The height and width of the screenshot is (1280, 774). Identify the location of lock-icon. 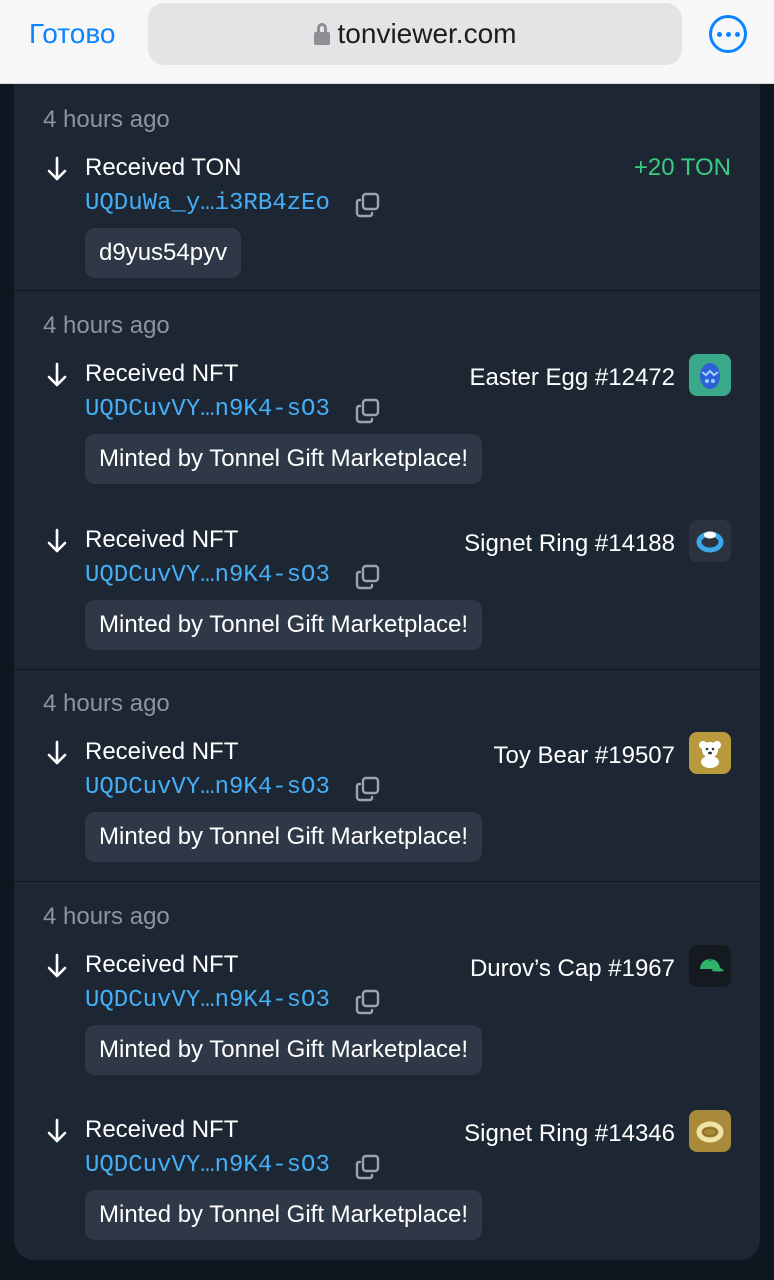
(321, 34).